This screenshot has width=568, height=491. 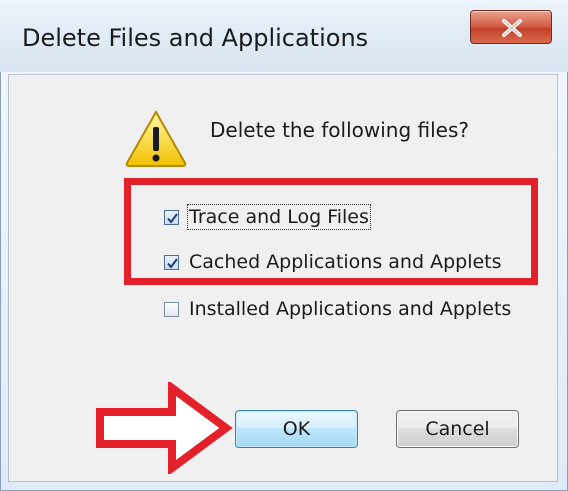 What do you see at coordinates (457, 429) in the screenshot?
I see `cancel-button: Cancel` at bounding box center [457, 429].